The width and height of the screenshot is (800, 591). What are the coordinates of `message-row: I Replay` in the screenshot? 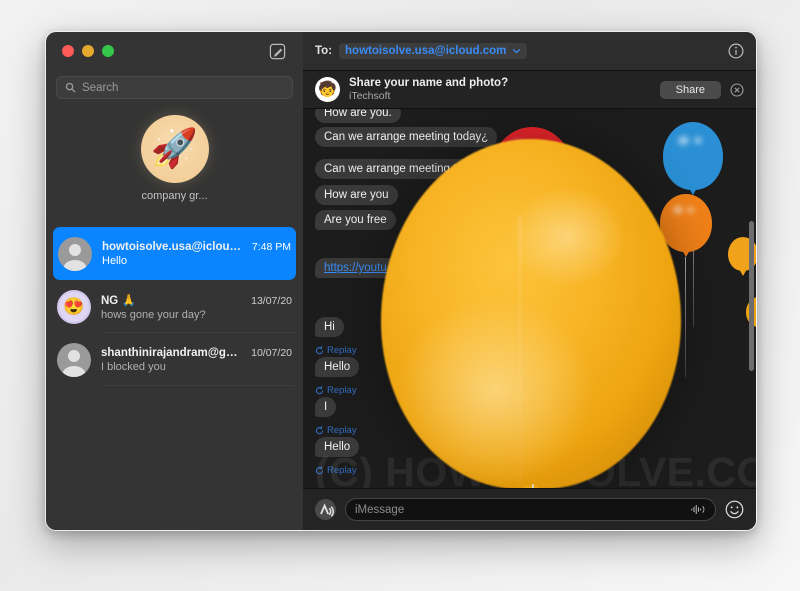 It's located at (336, 416).